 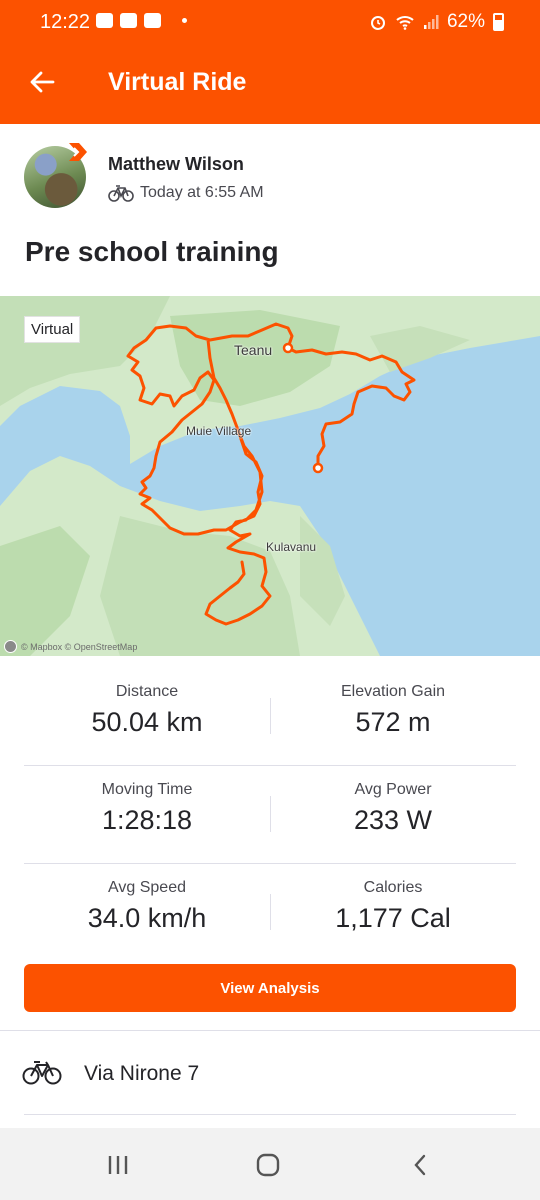 I want to click on back-arrow-icon, so click(x=42, y=82).